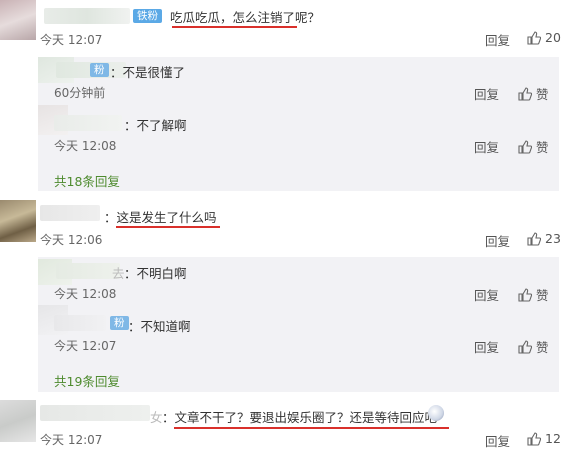  I want to click on like-button: 20, so click(544, 37).